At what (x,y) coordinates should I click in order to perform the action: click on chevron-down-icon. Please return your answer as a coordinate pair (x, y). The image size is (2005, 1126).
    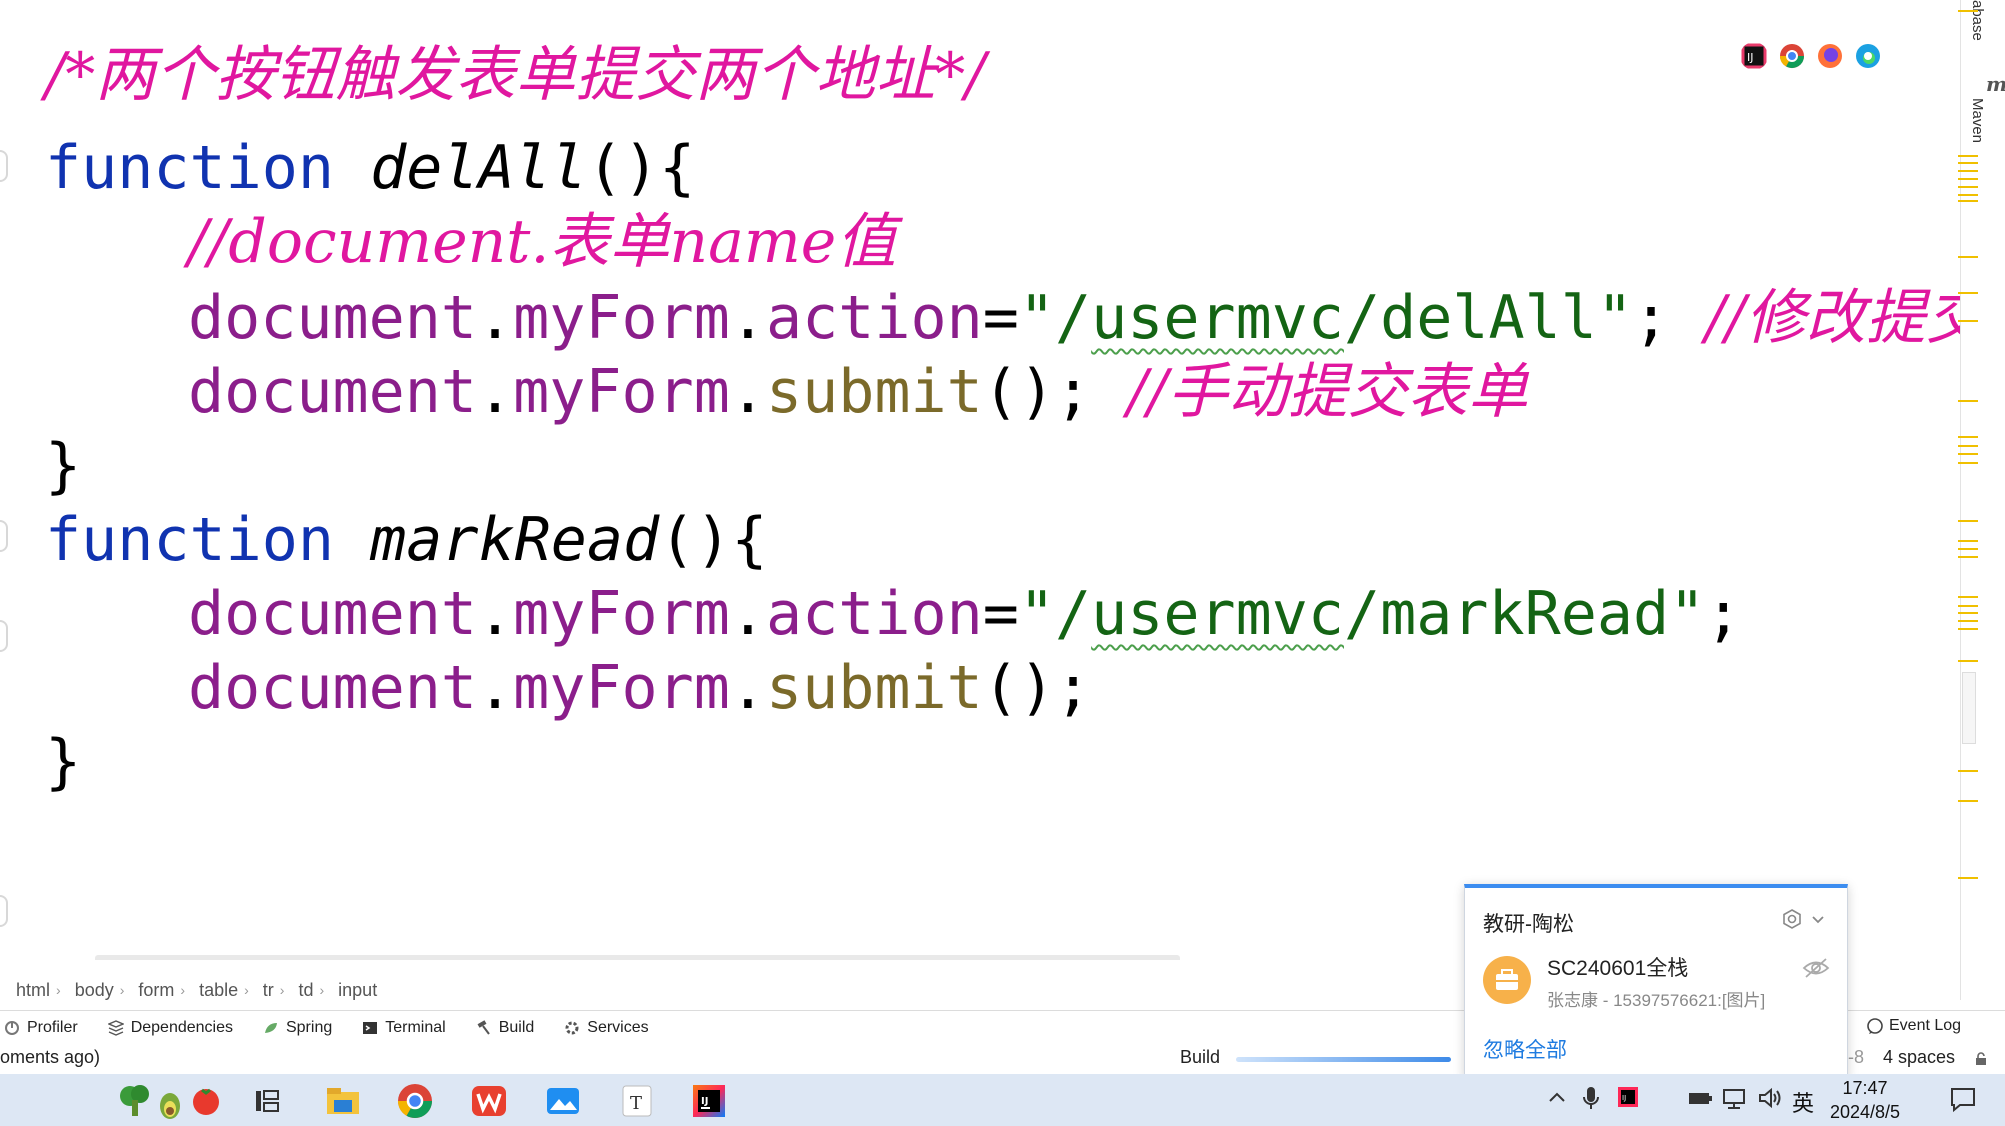
    Looking at the image, I should click on (1818, 919).